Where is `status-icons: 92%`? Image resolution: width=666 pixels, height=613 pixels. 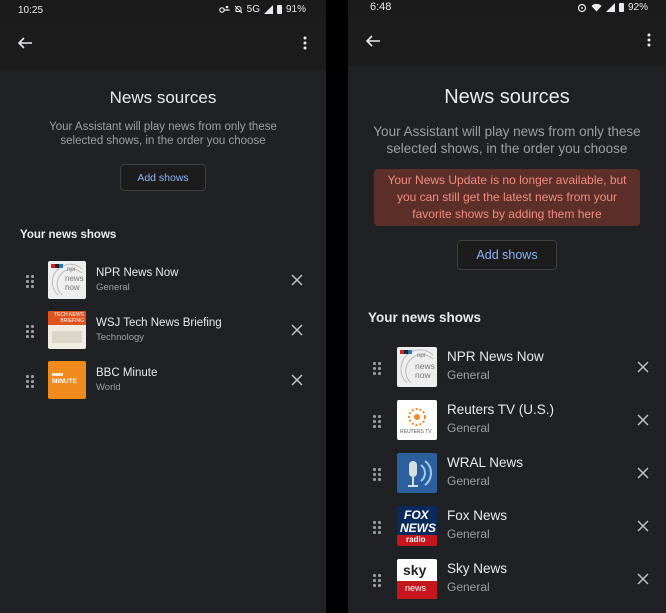
status-icons: 92% is located at coordinates (612, 7).